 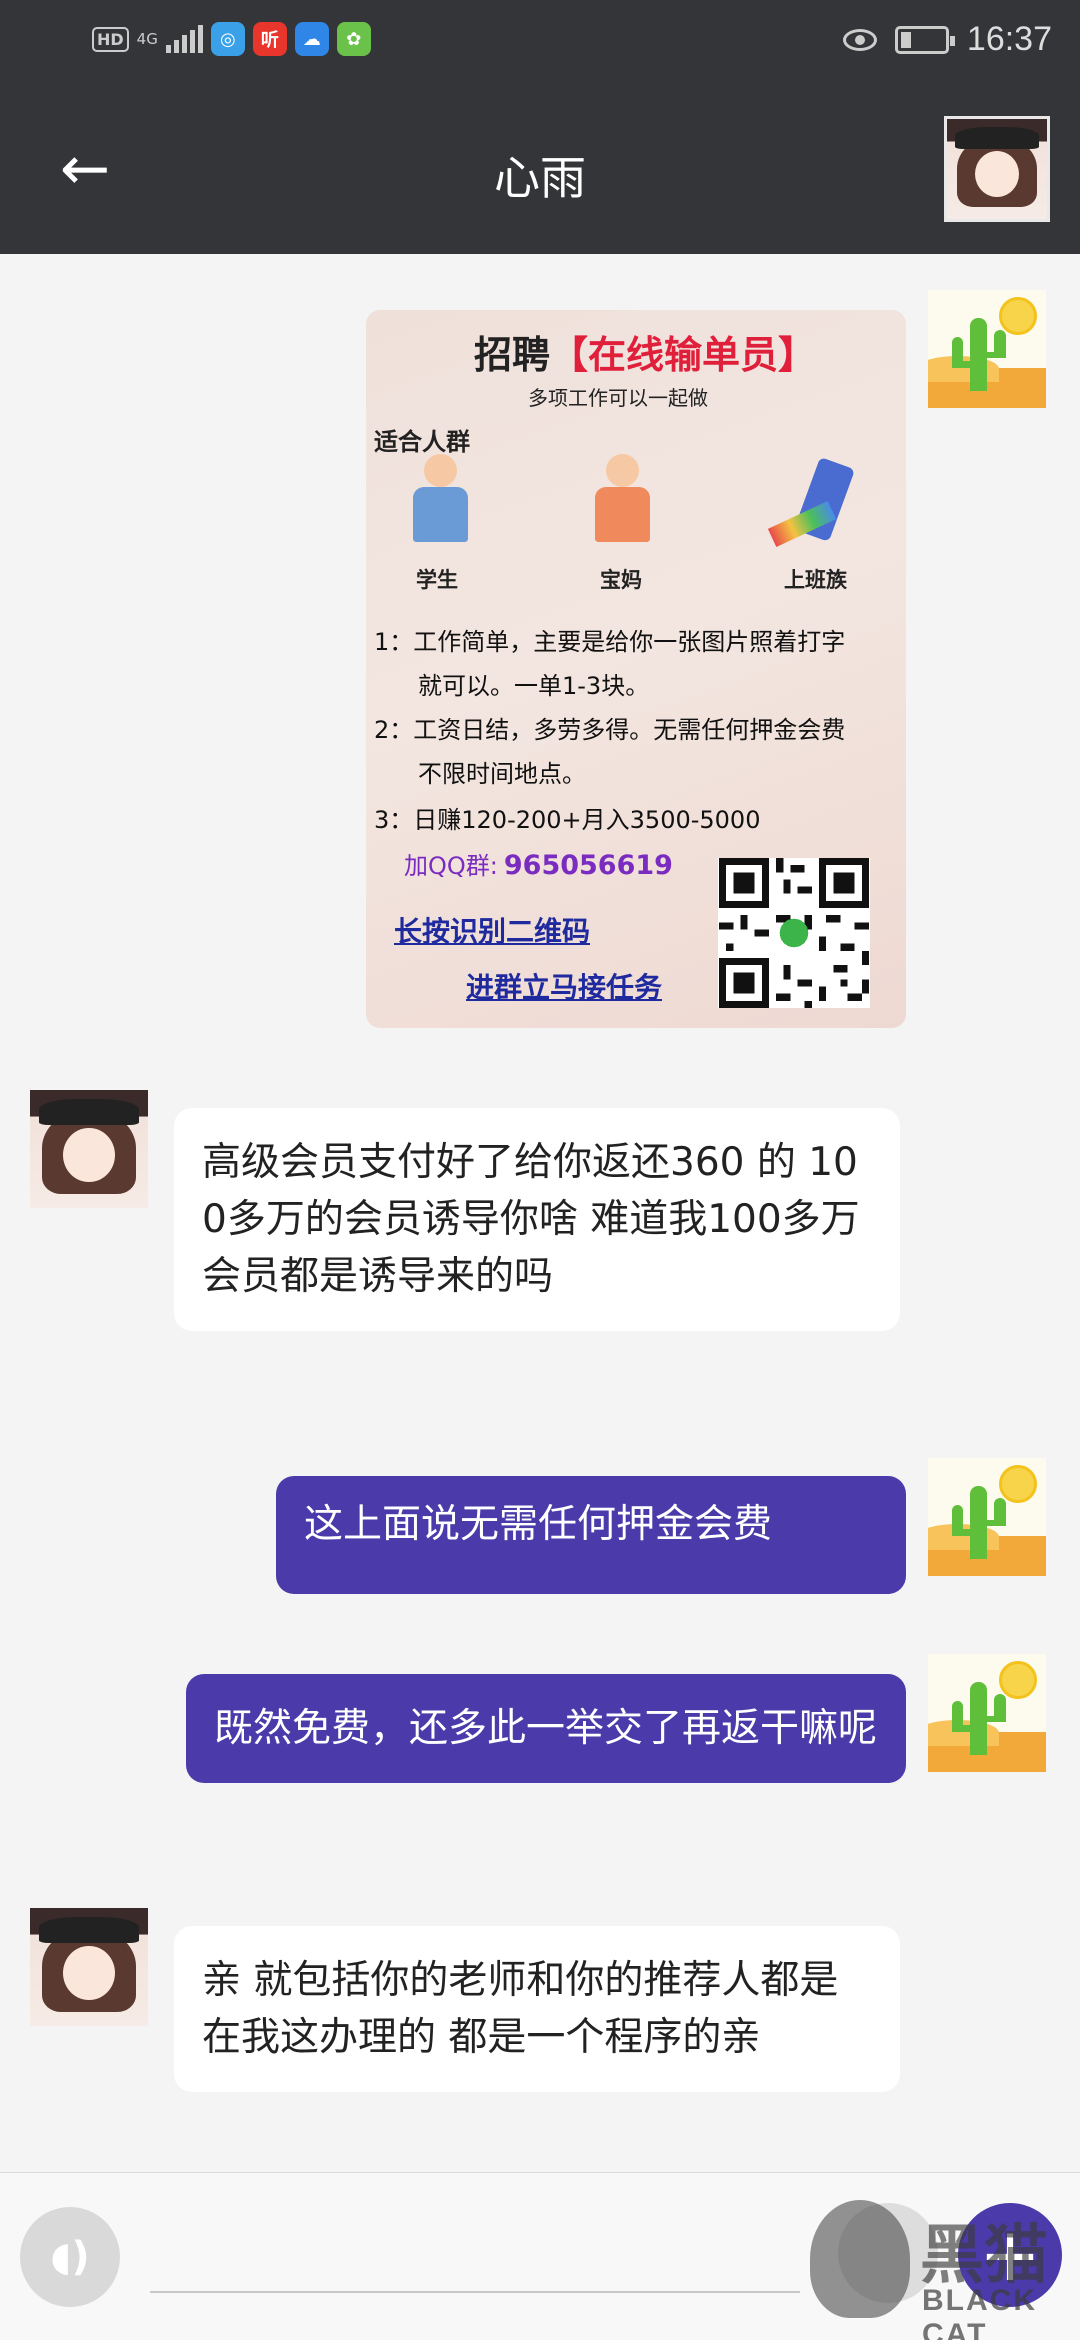 I want to click on poster-group-students: 学生, so click(x=437, y=580).